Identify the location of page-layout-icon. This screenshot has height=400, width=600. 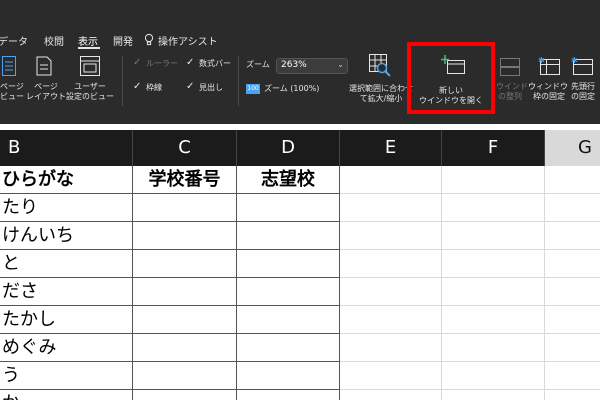
(9, 68).